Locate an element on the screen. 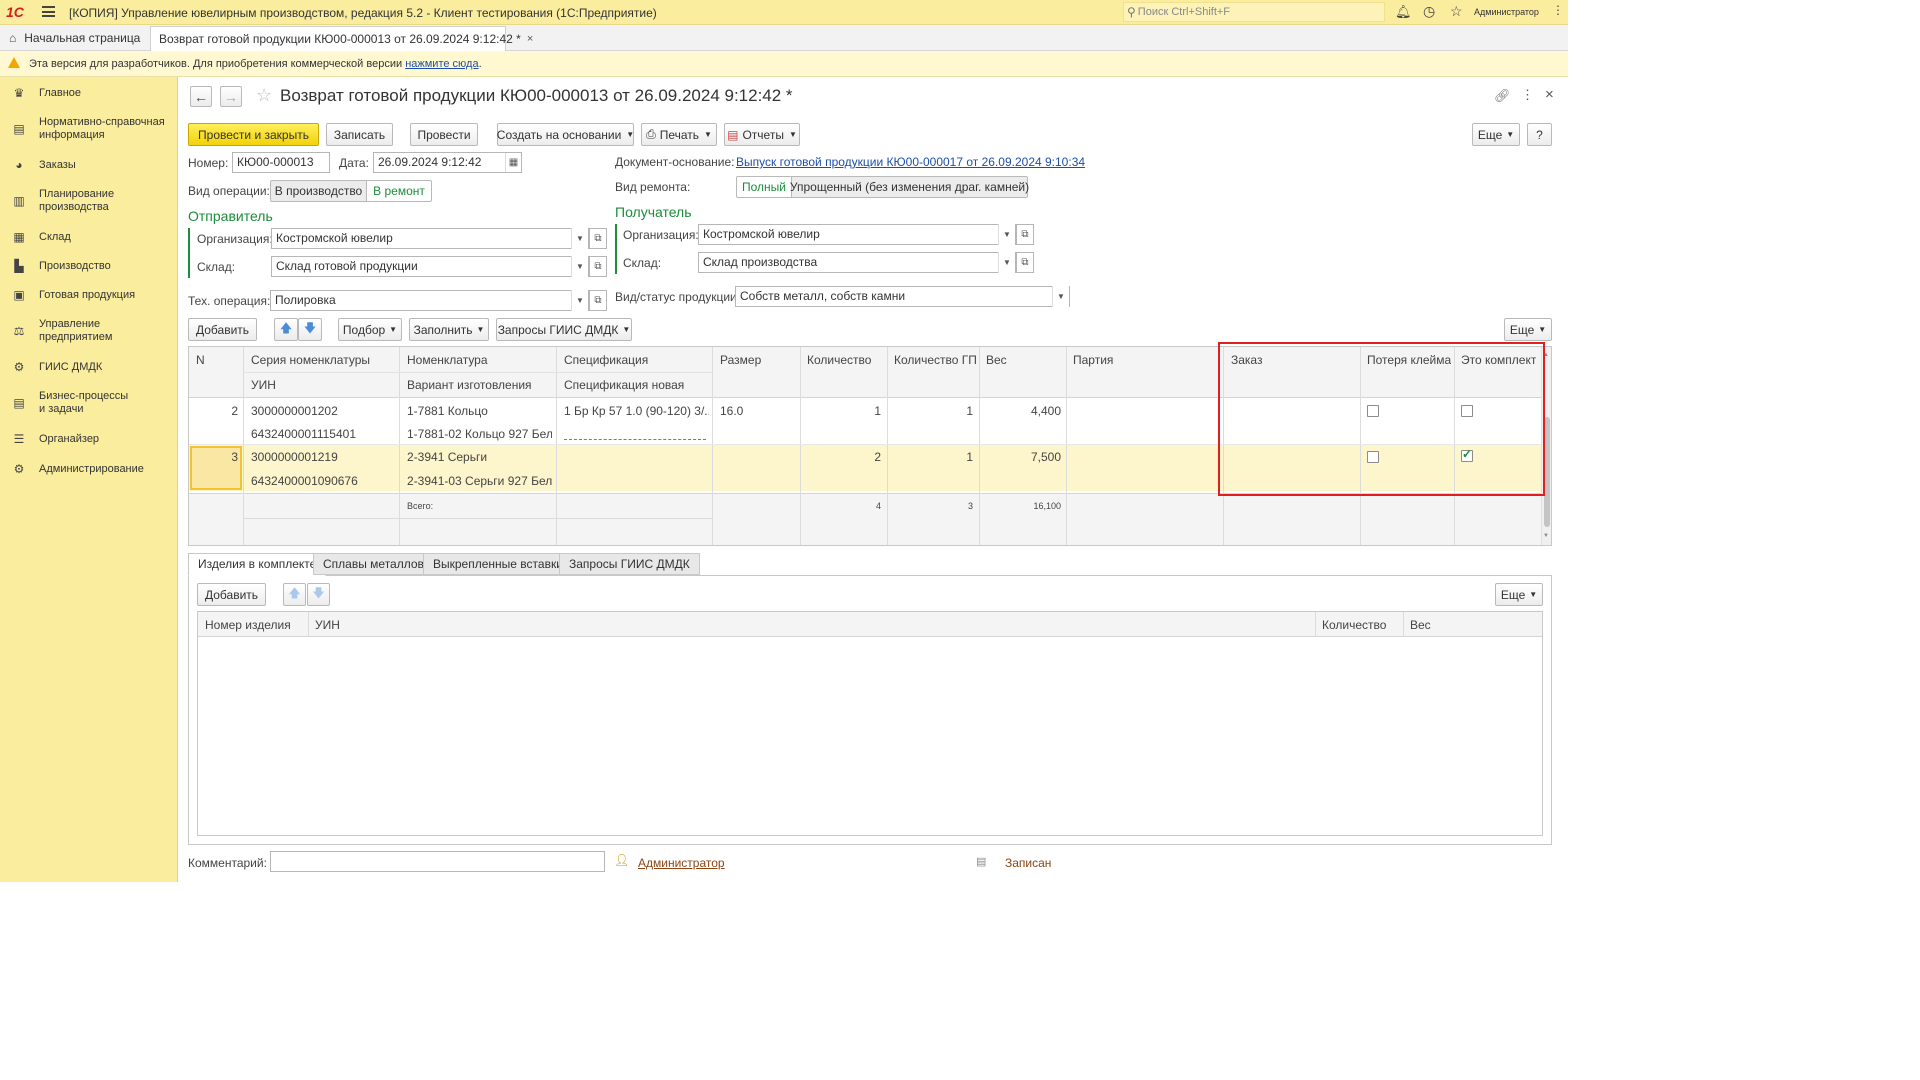  table-row-1-size: 16.0 is located at coordinates (731, 411).